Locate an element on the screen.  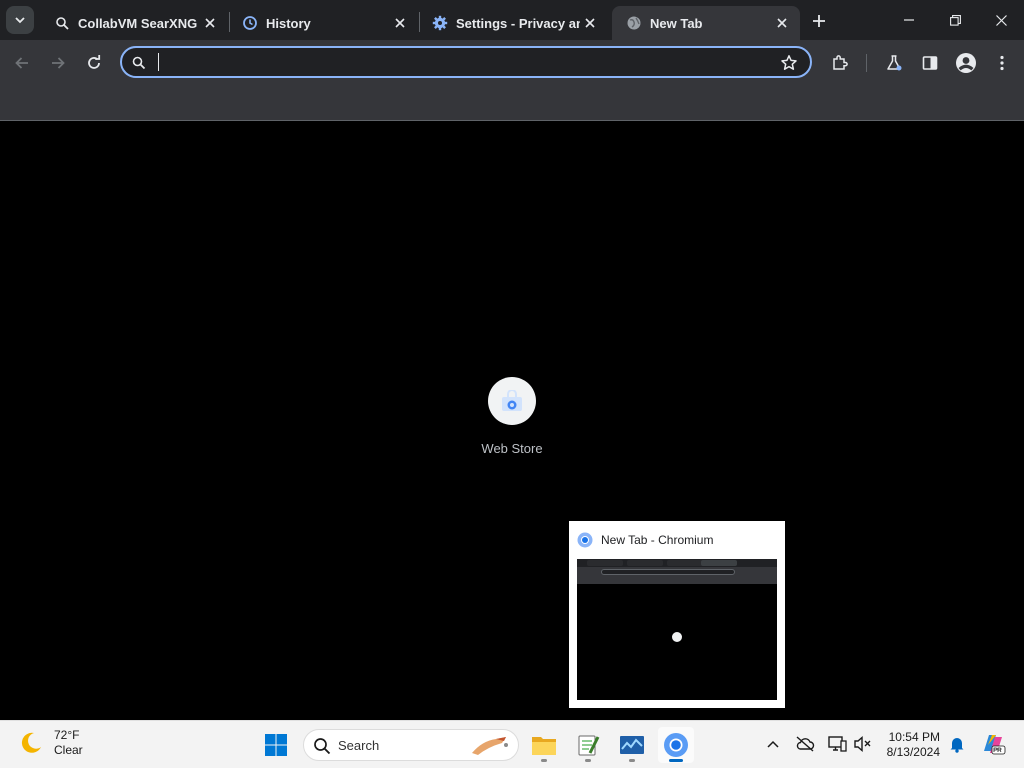
close-icon is located at coordinates (1001, 20).